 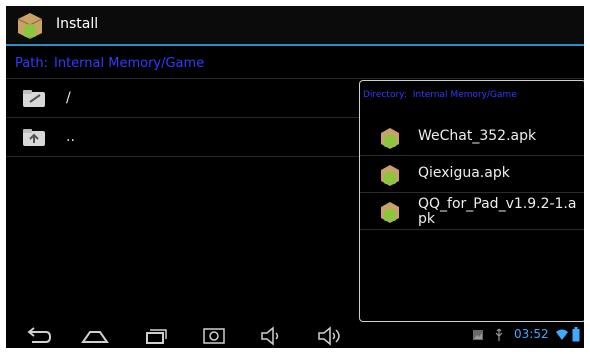 I want to click on recent-apps-icon, so click(x=155, y=335).